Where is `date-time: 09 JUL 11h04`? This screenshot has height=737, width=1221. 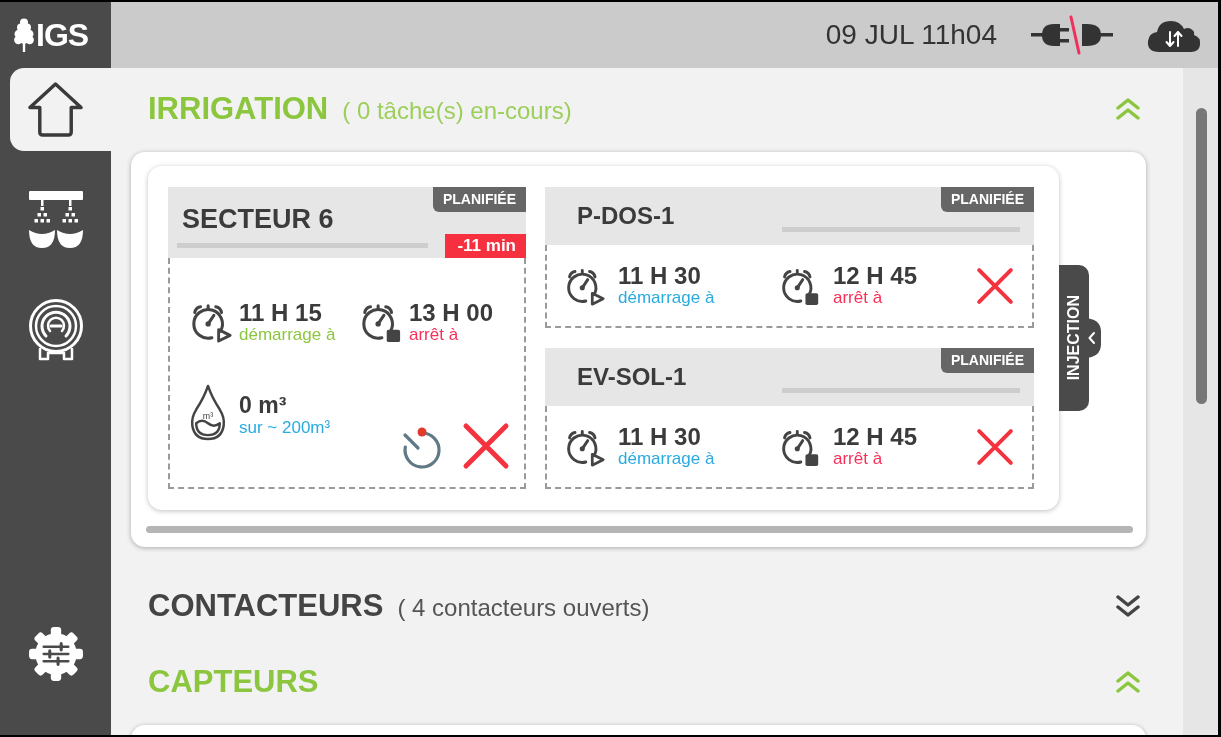 date-time: 09 JUL 11h04 is located at coordinates (911, 35).